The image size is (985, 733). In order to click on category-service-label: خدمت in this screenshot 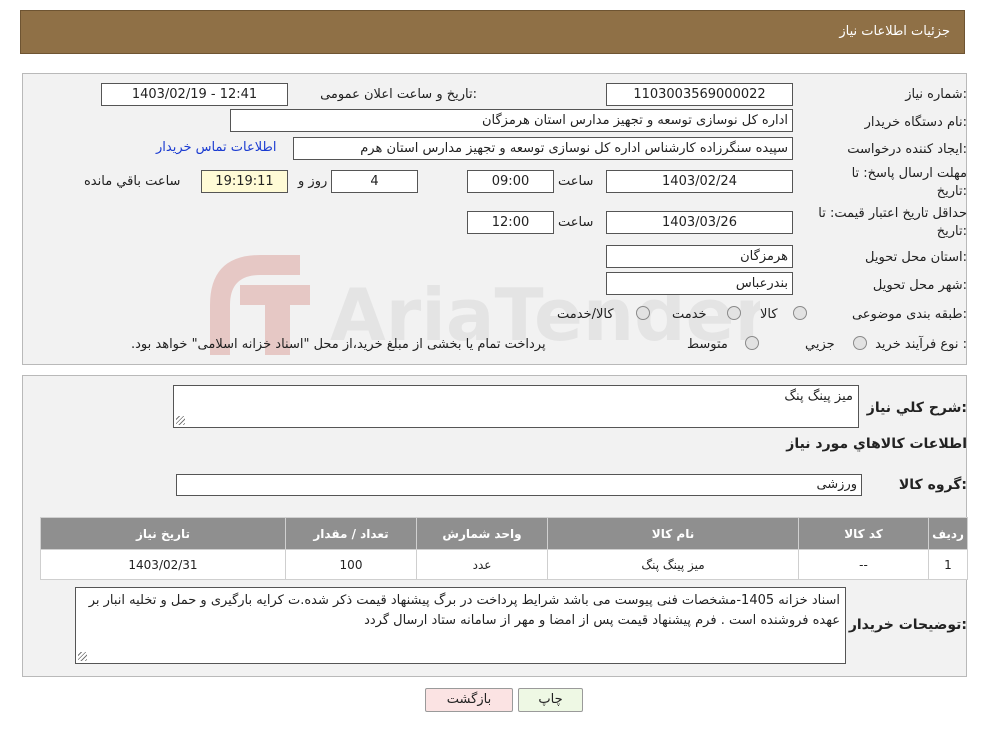, I will do `click(689, 314)`.